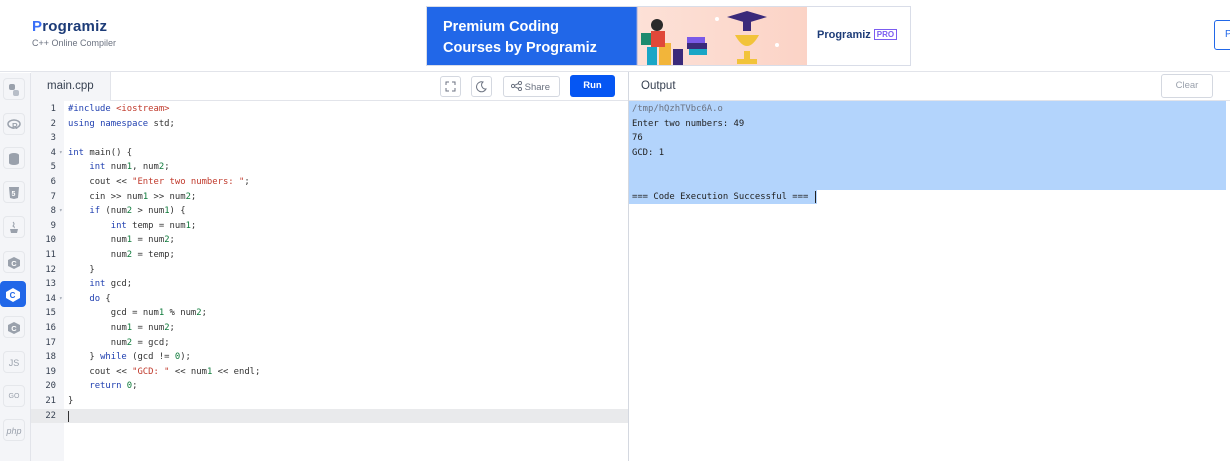  I want to click on sql-icon, so click(14, 158).